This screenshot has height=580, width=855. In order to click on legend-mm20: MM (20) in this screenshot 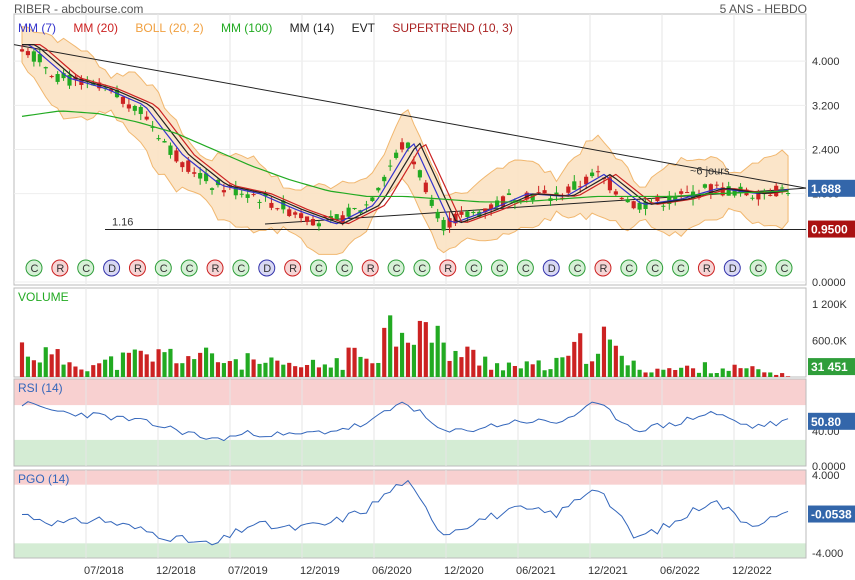, I will do `click(95, 28)`.